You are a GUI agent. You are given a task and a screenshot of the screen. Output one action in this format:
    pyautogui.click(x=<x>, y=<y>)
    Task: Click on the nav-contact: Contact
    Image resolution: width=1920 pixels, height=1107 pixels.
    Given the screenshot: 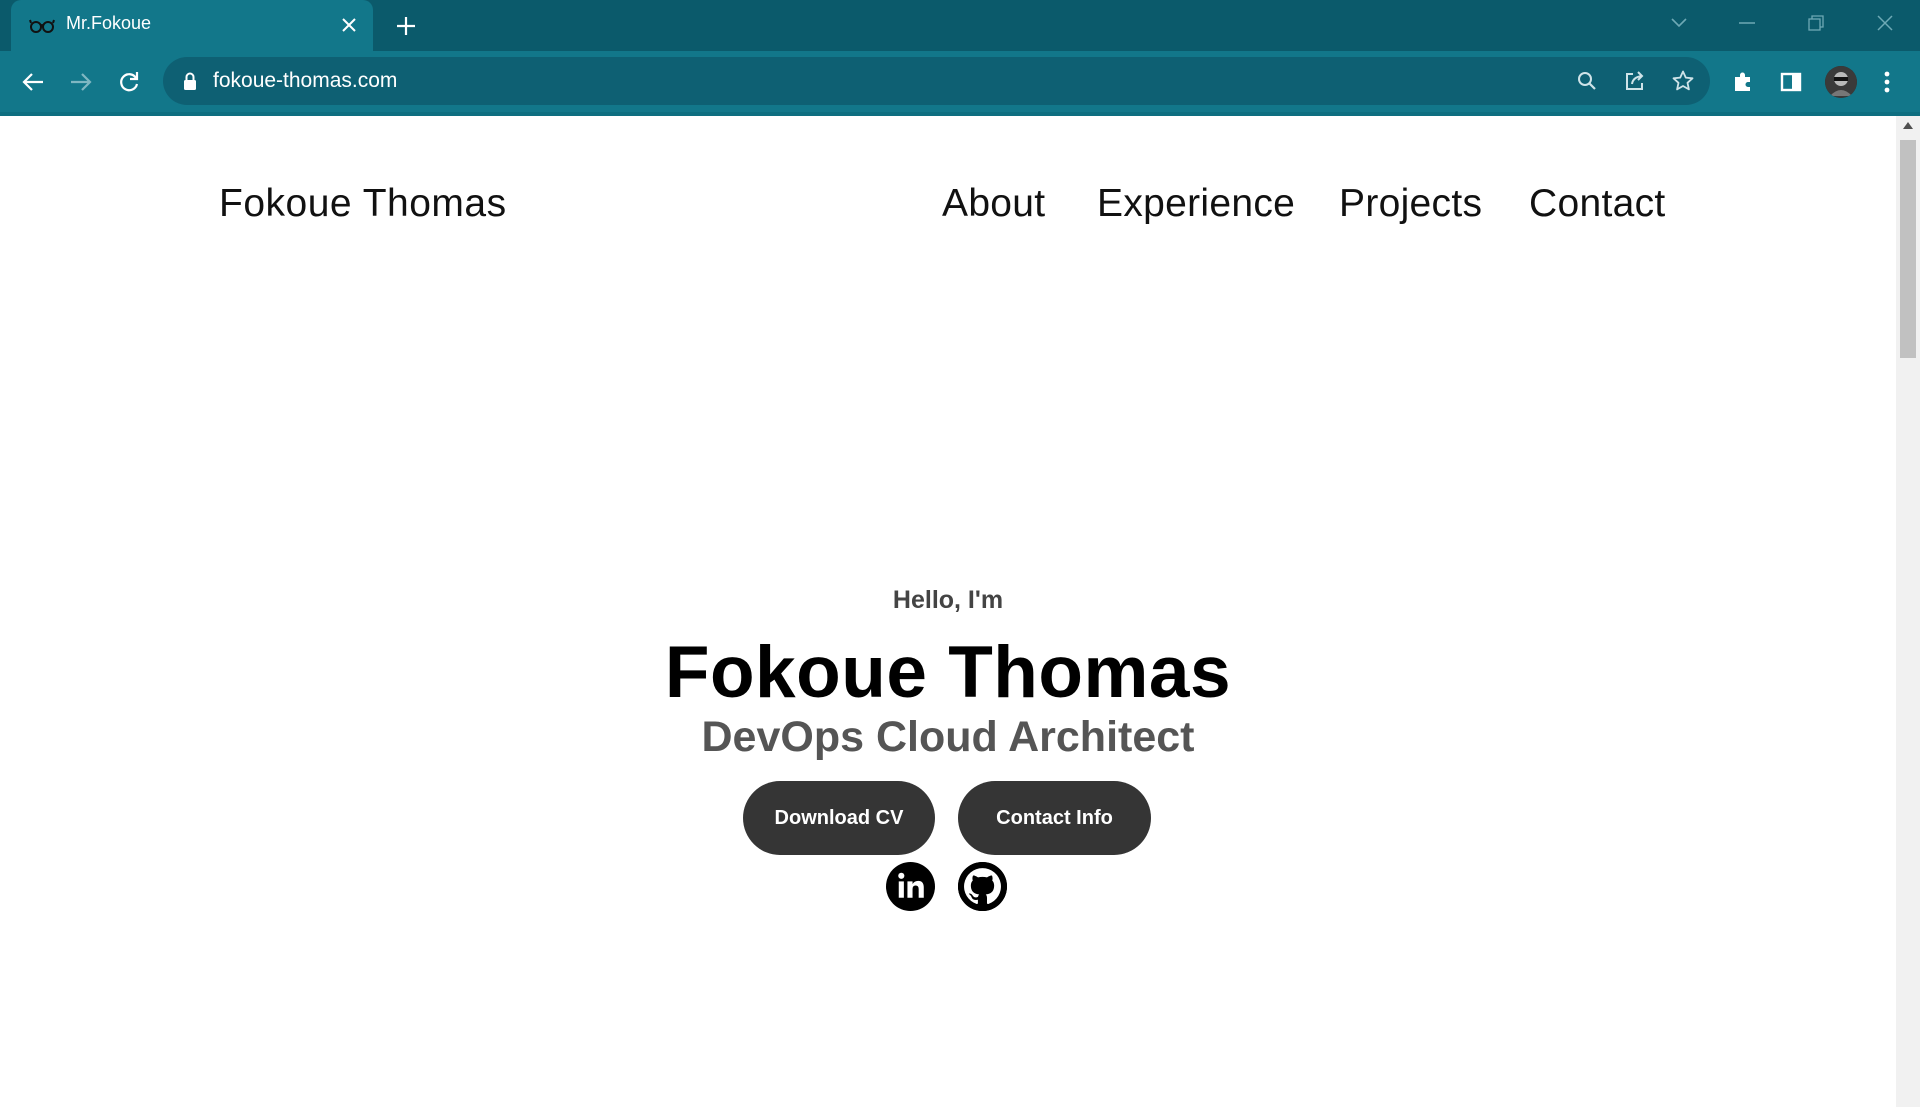 What is the action you would take?
    pyautogui.click(x=1597, y=204)
    